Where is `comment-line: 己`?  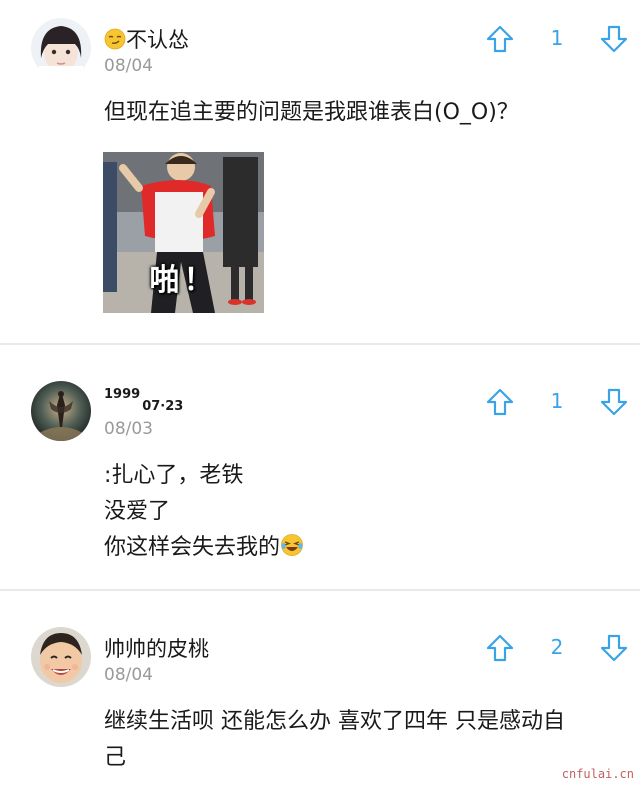 comment-line: 己 is located at coordinates (115, 757).